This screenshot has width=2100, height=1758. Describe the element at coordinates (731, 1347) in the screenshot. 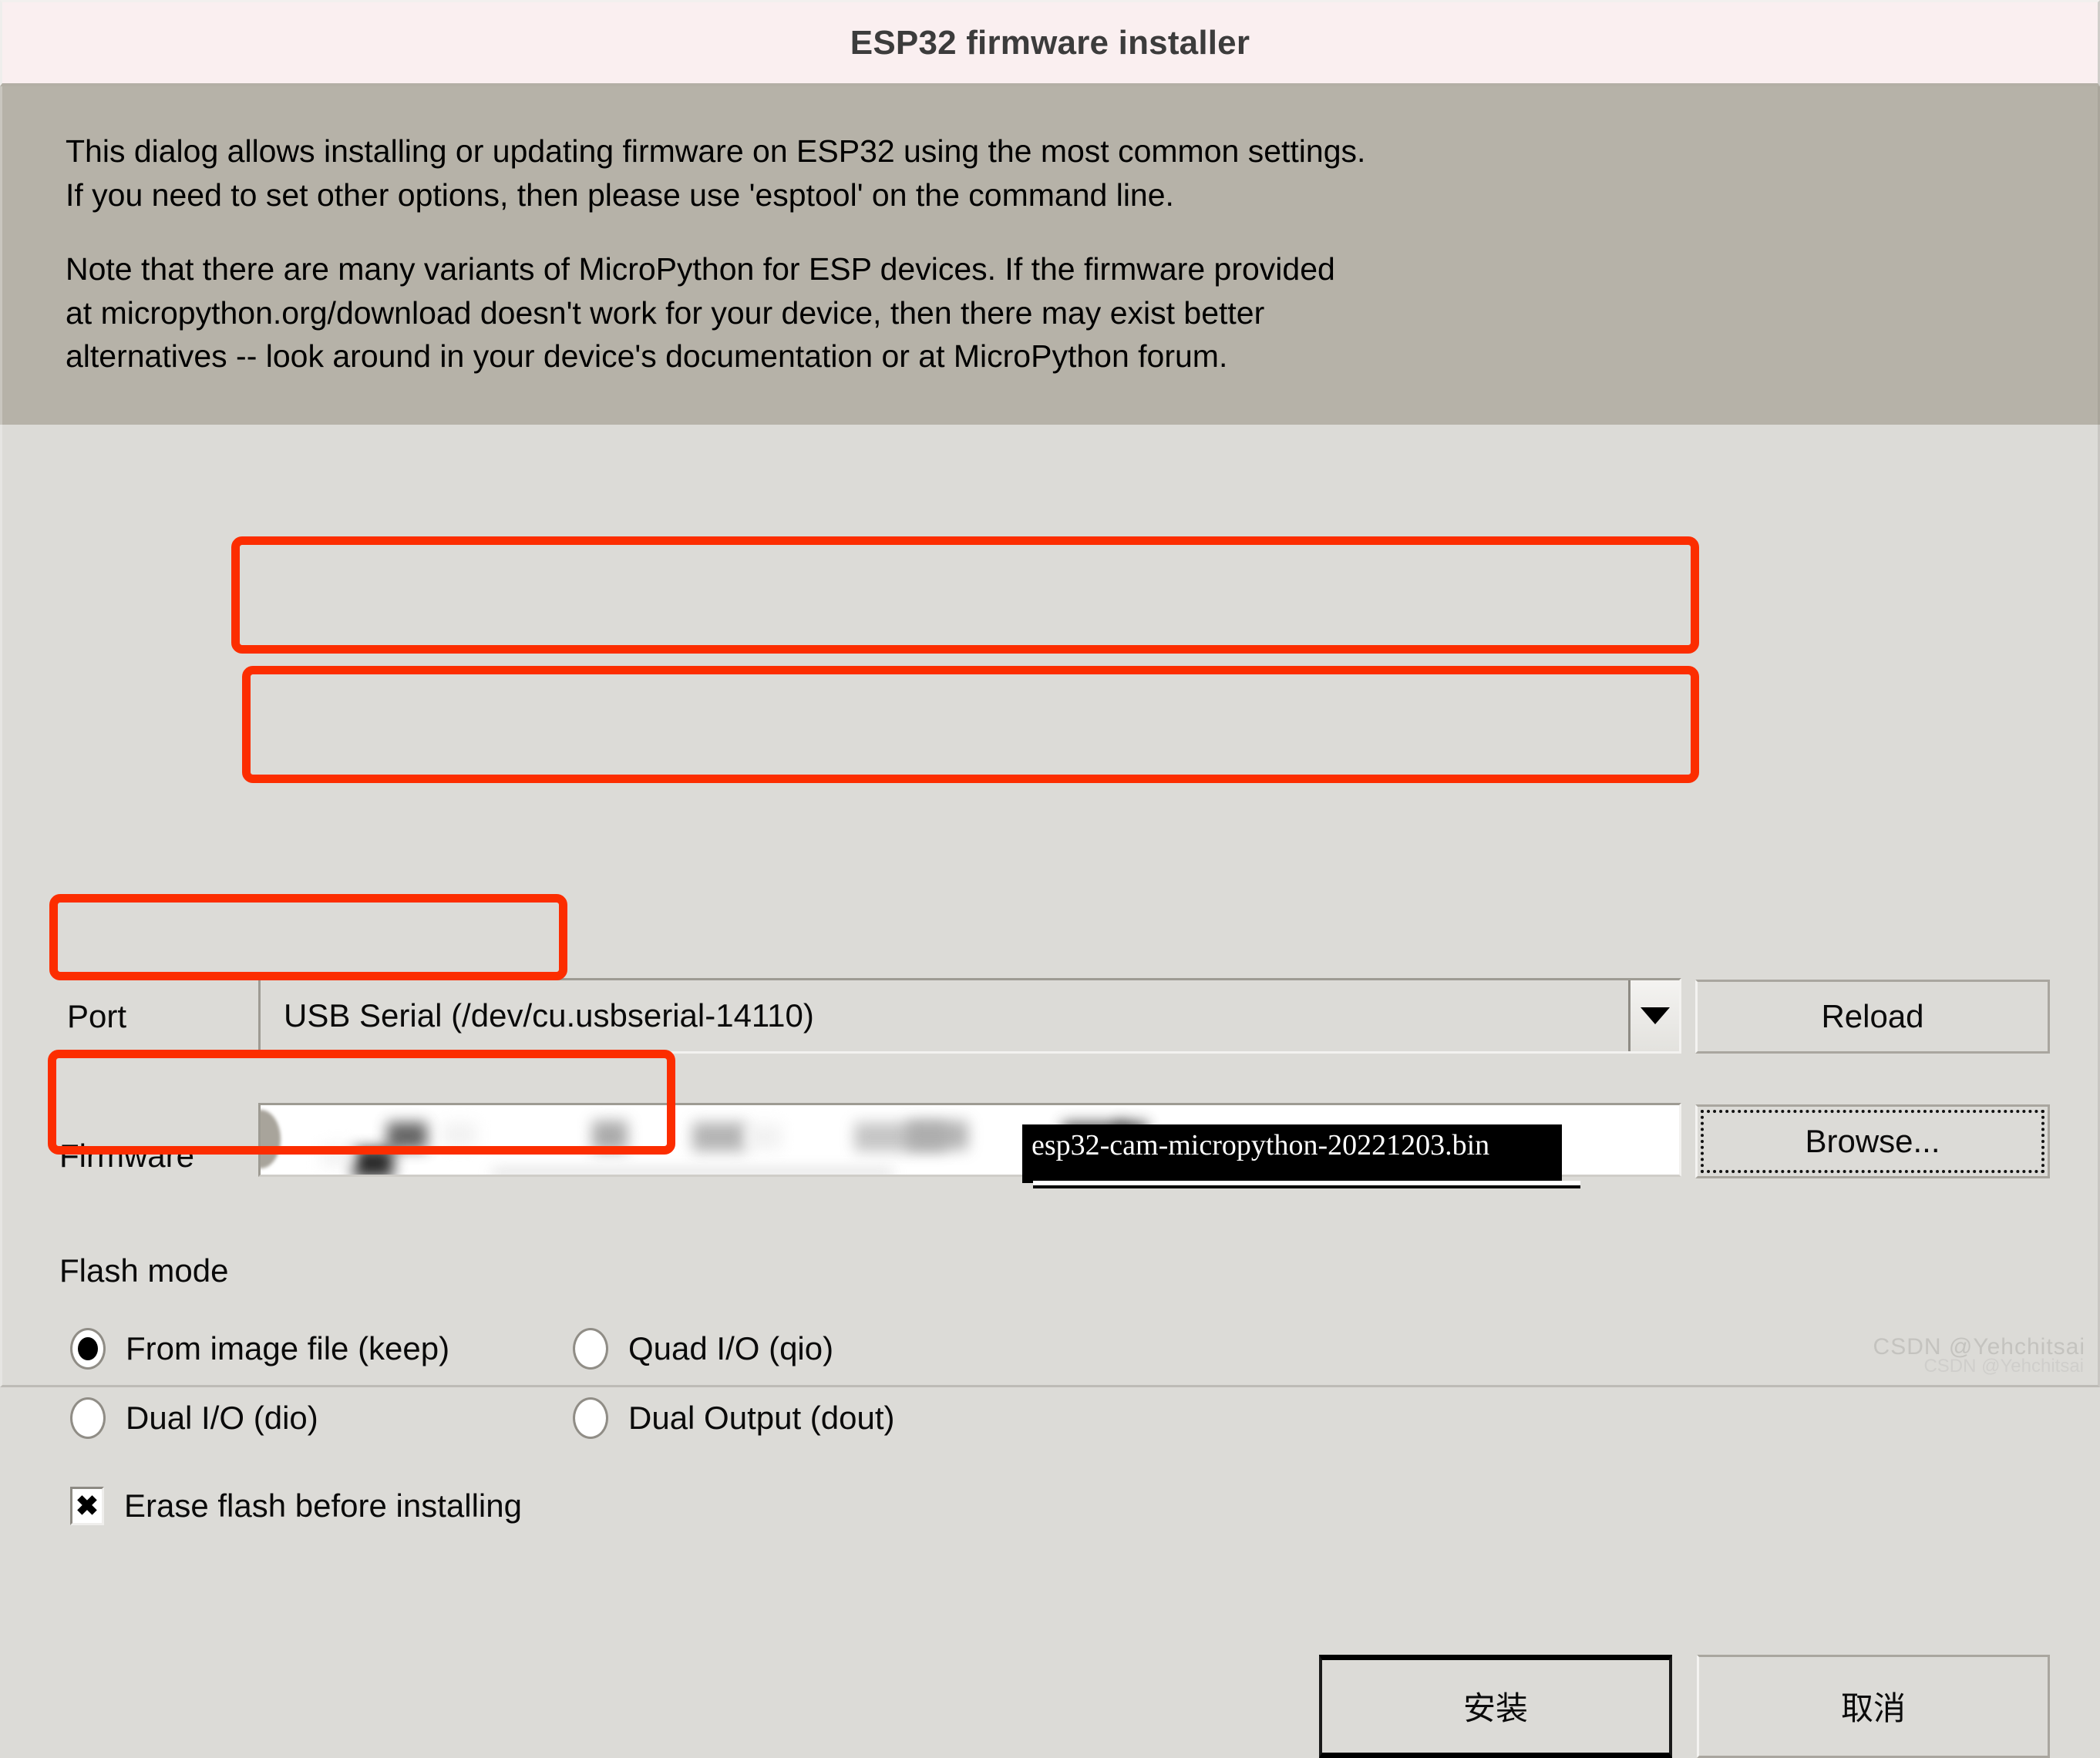

I see `radio-label-quad-io: Quad I/O (qio)` at that location.